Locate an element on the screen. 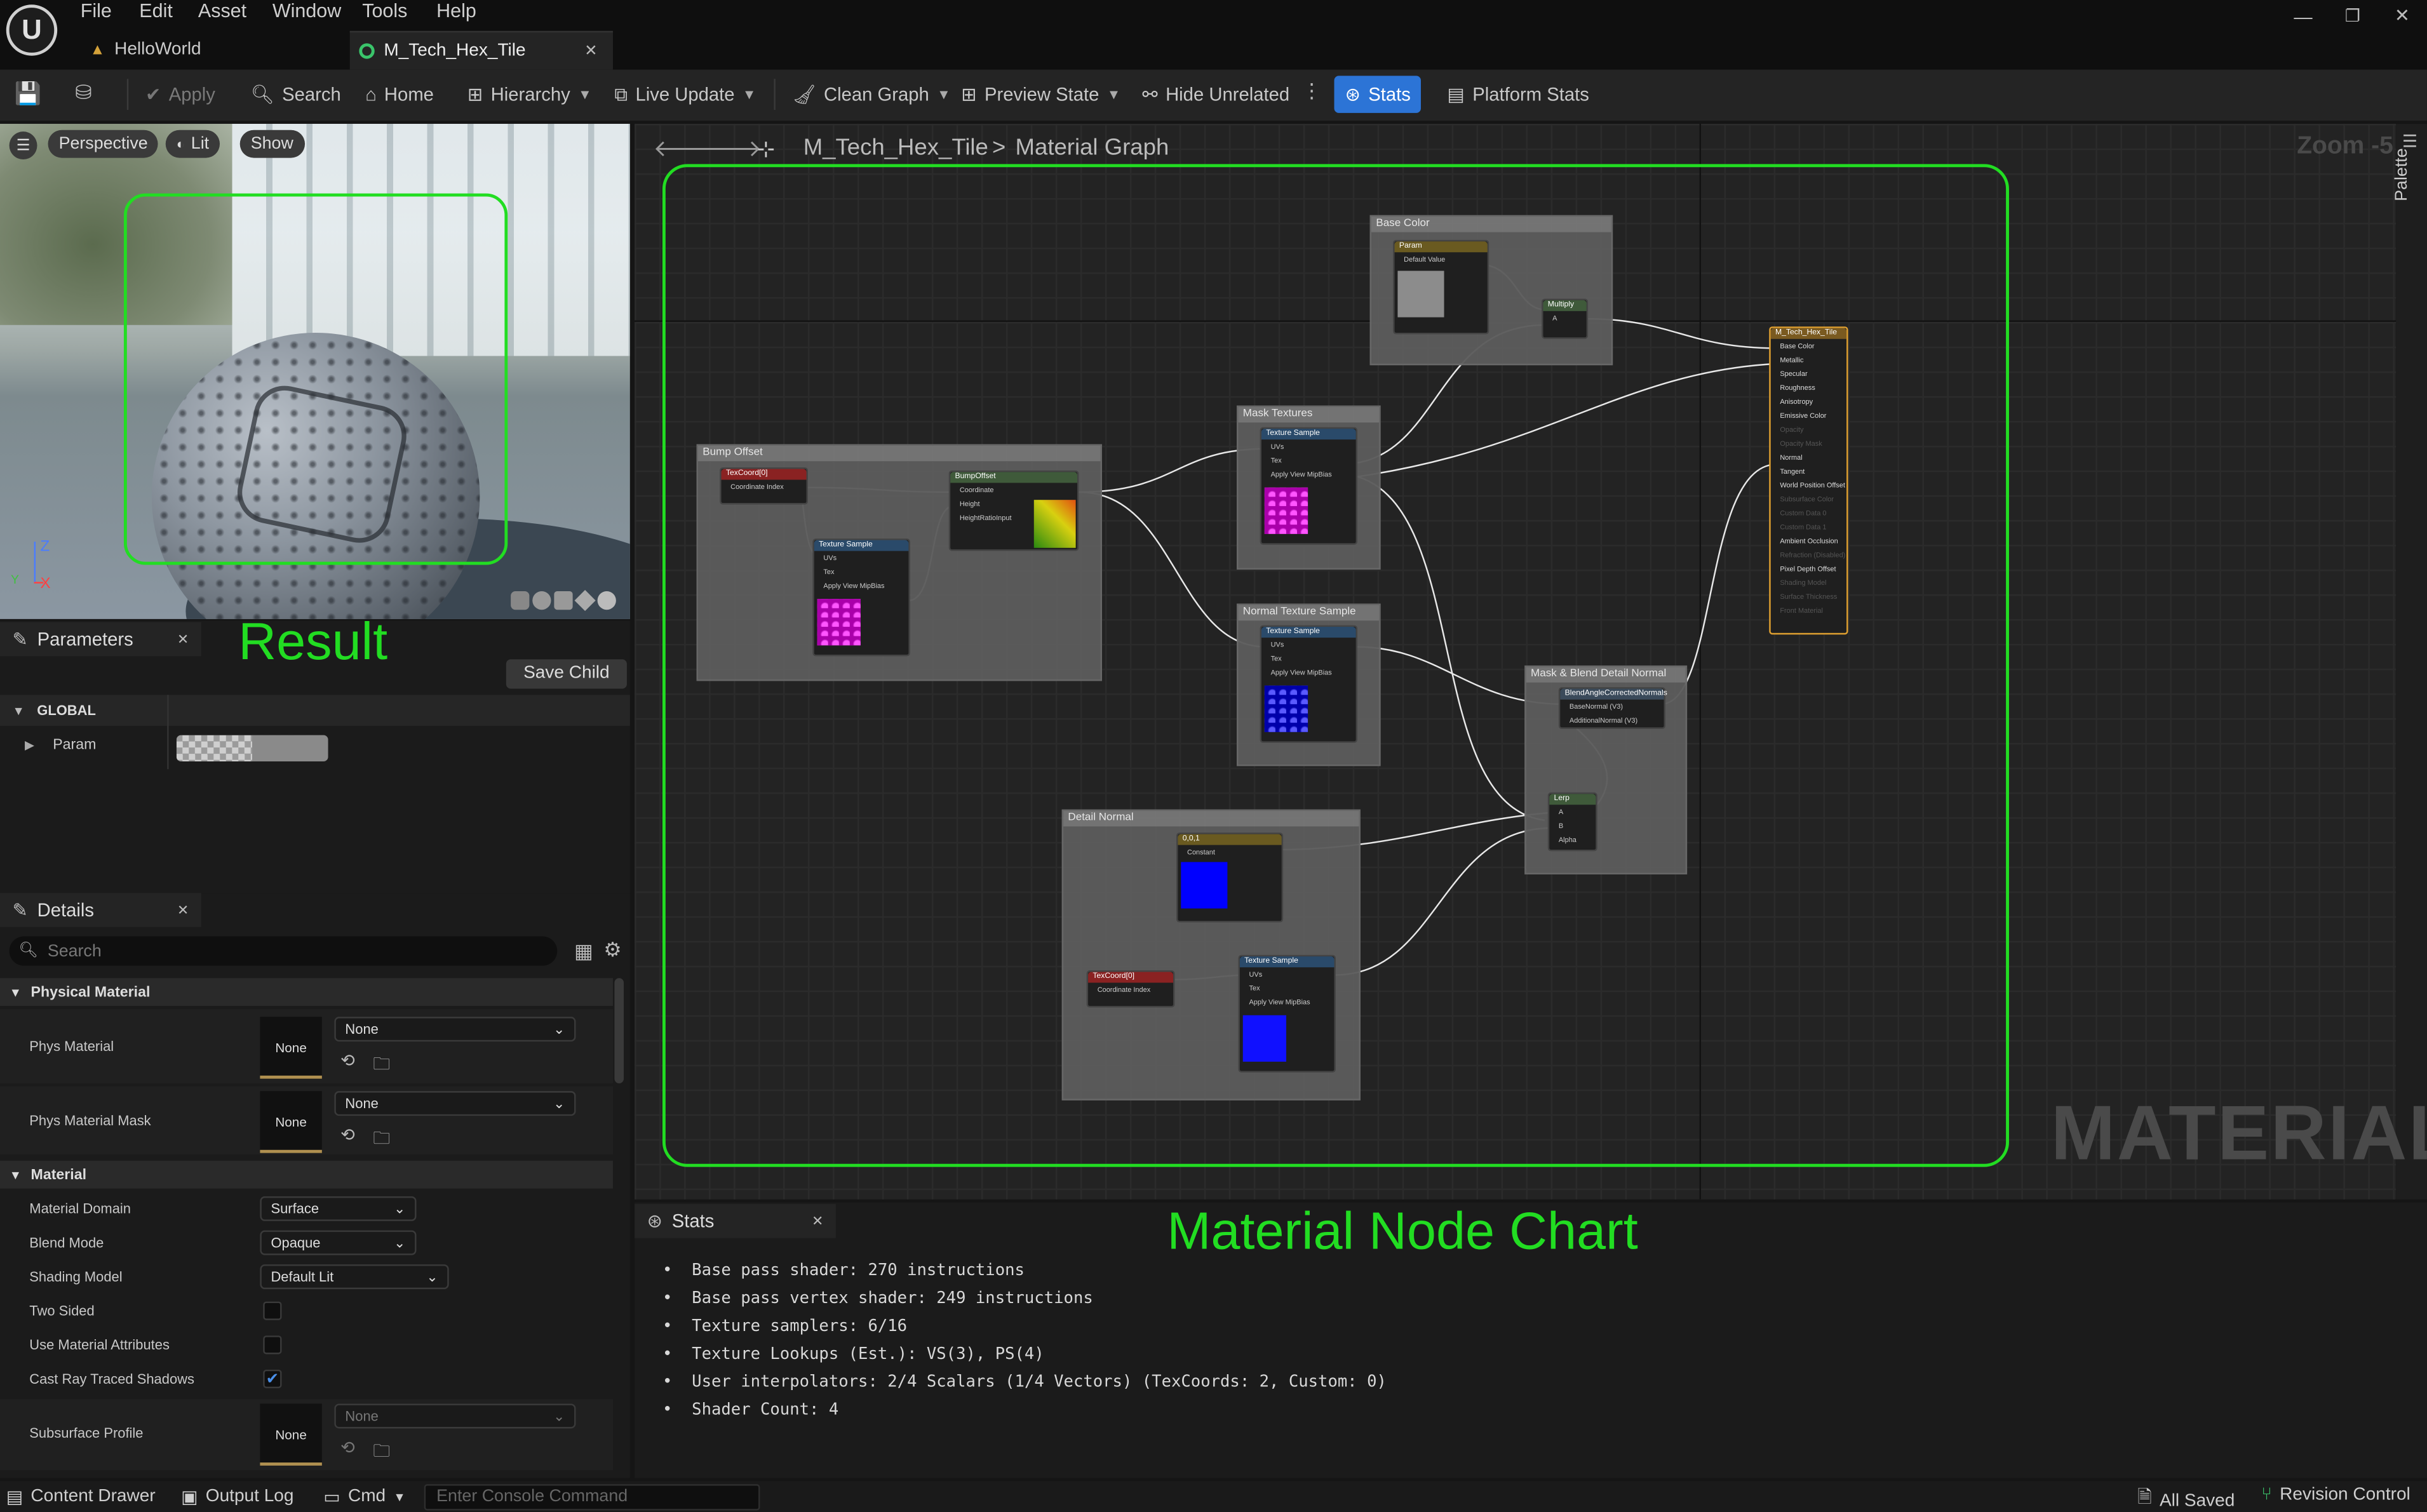 The image size is (2427, 1512). stats-line: • Base pass shader: 270 instructions is located at coordinates (843, 1270).